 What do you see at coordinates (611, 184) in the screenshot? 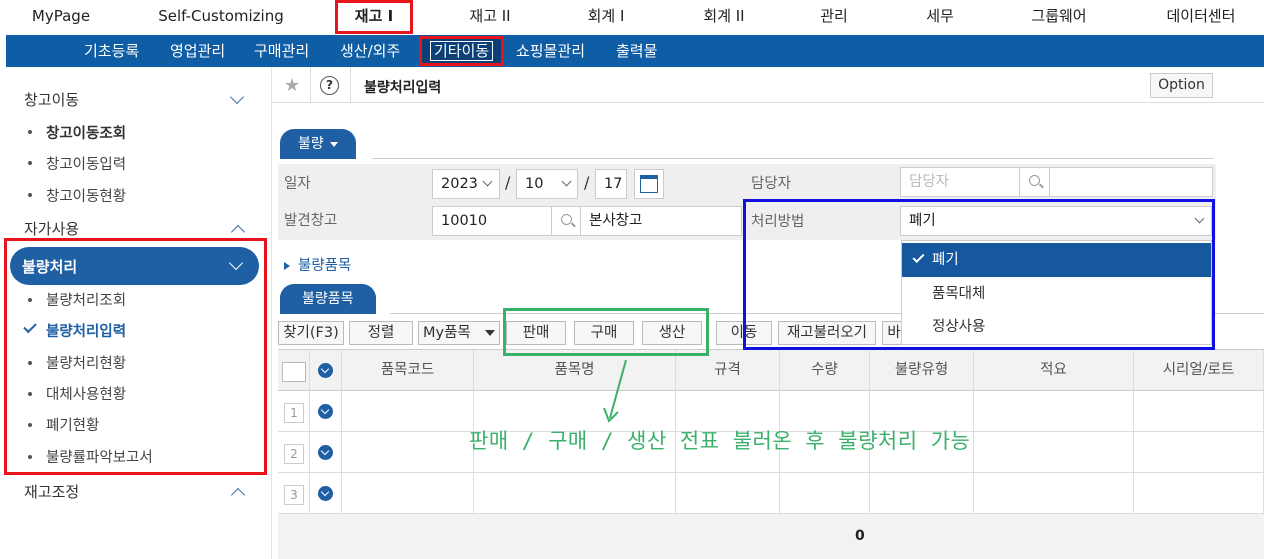
I see `day-input: 17` at bounding box center [611, 184].